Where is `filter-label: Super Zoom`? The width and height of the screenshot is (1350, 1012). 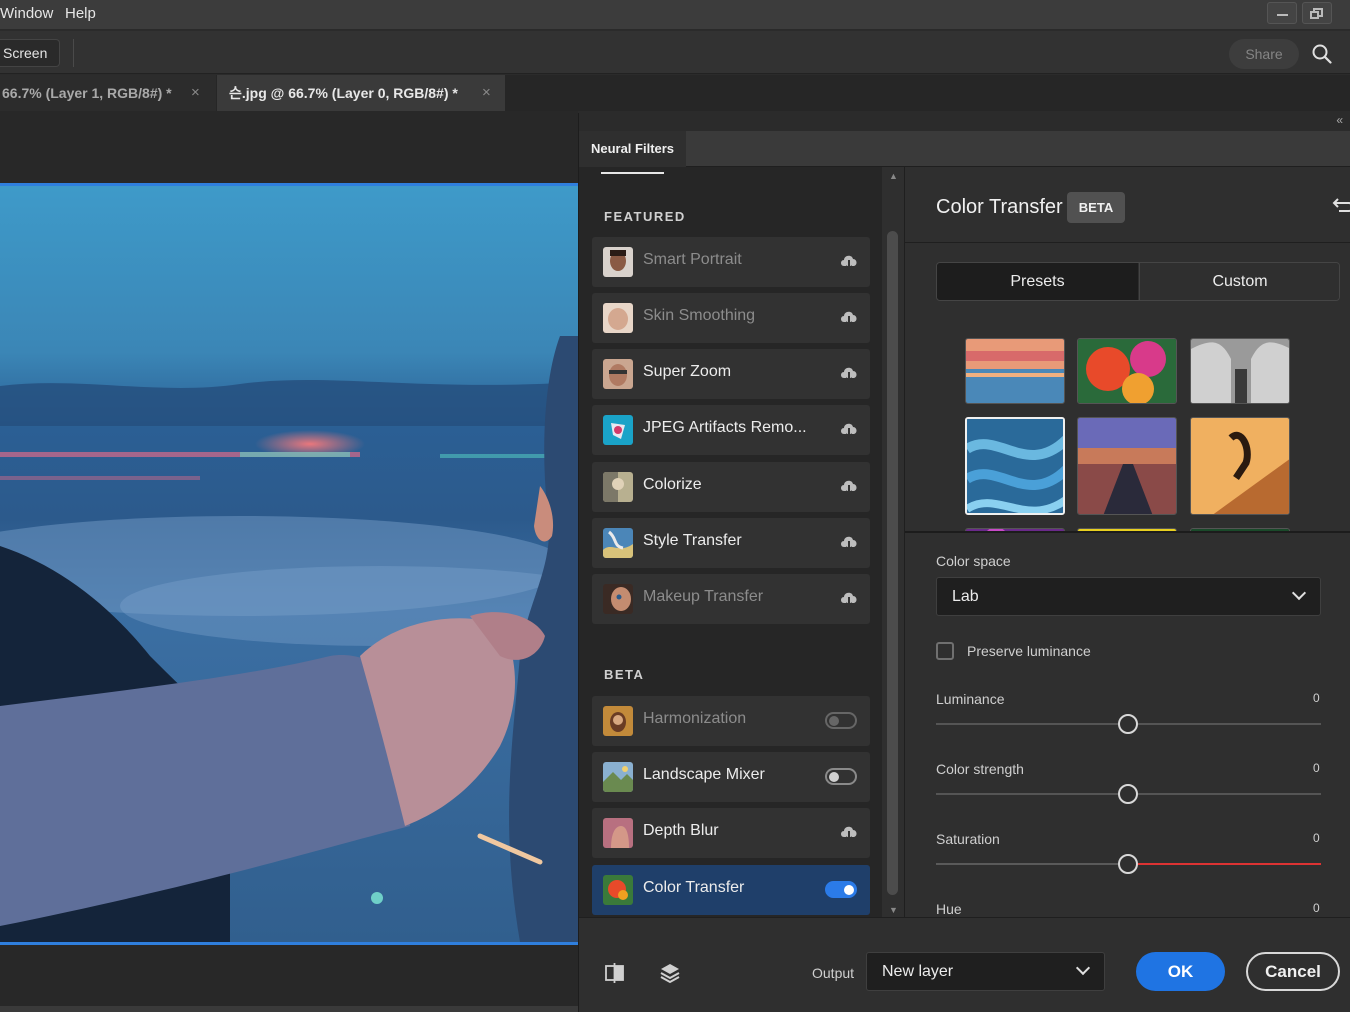 filter-label: Super Zoom is located at coordinates (687, 371).